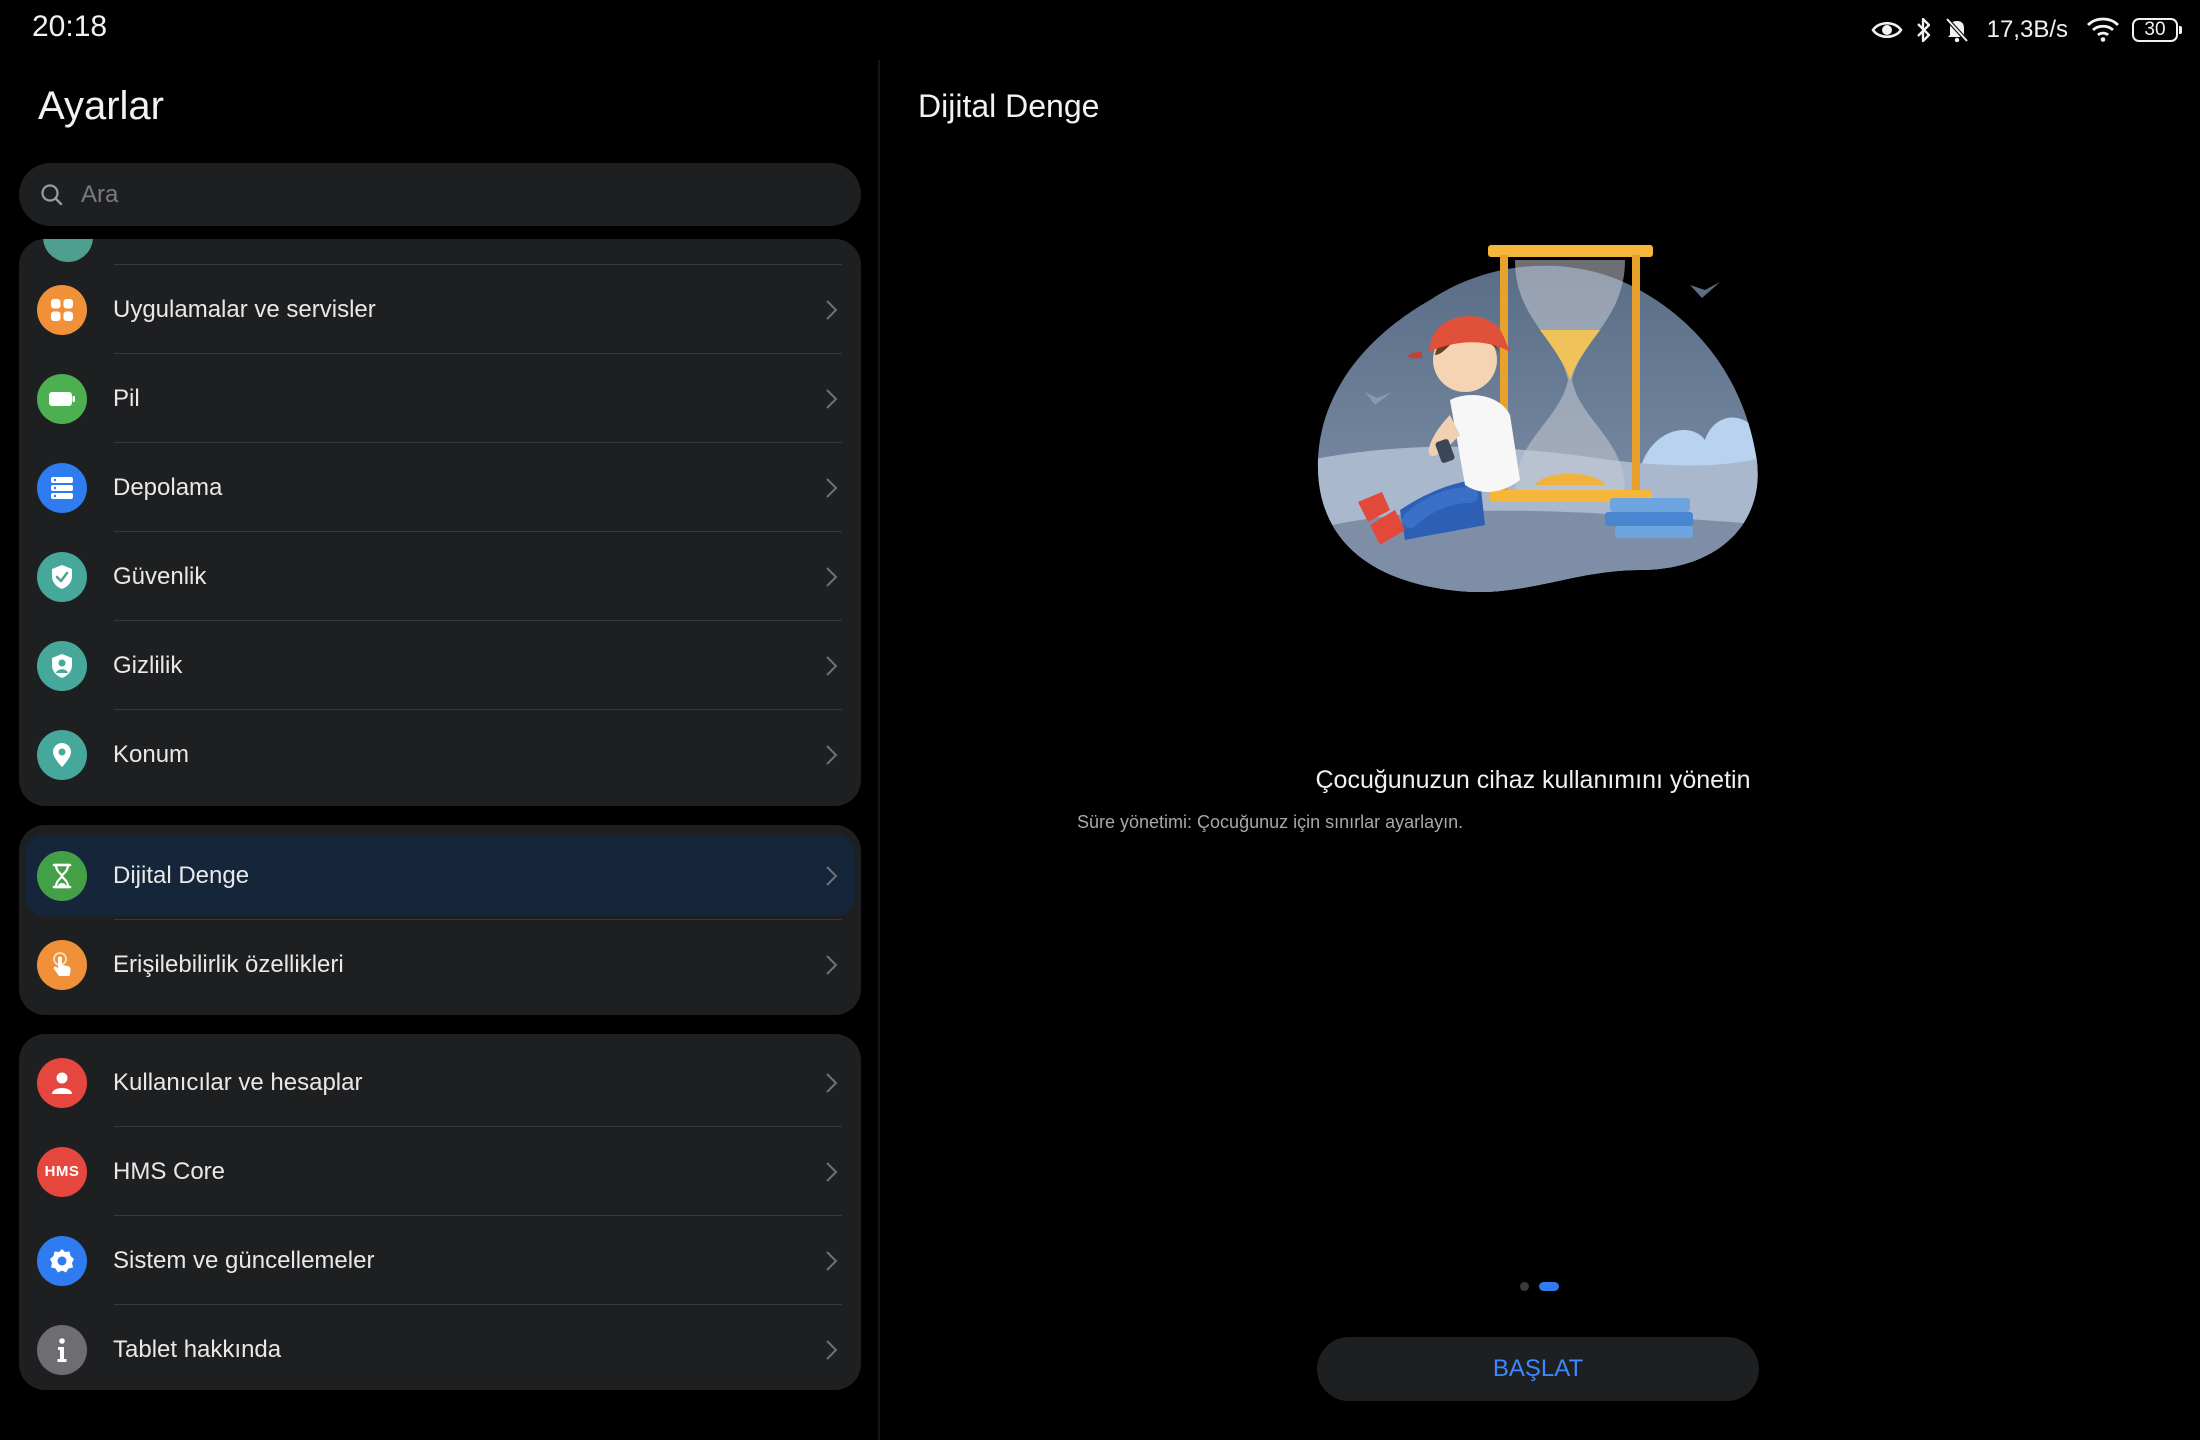  Describe the element at coordinates (62, 398) in the screenshot. I see `battery-icon` at that location.